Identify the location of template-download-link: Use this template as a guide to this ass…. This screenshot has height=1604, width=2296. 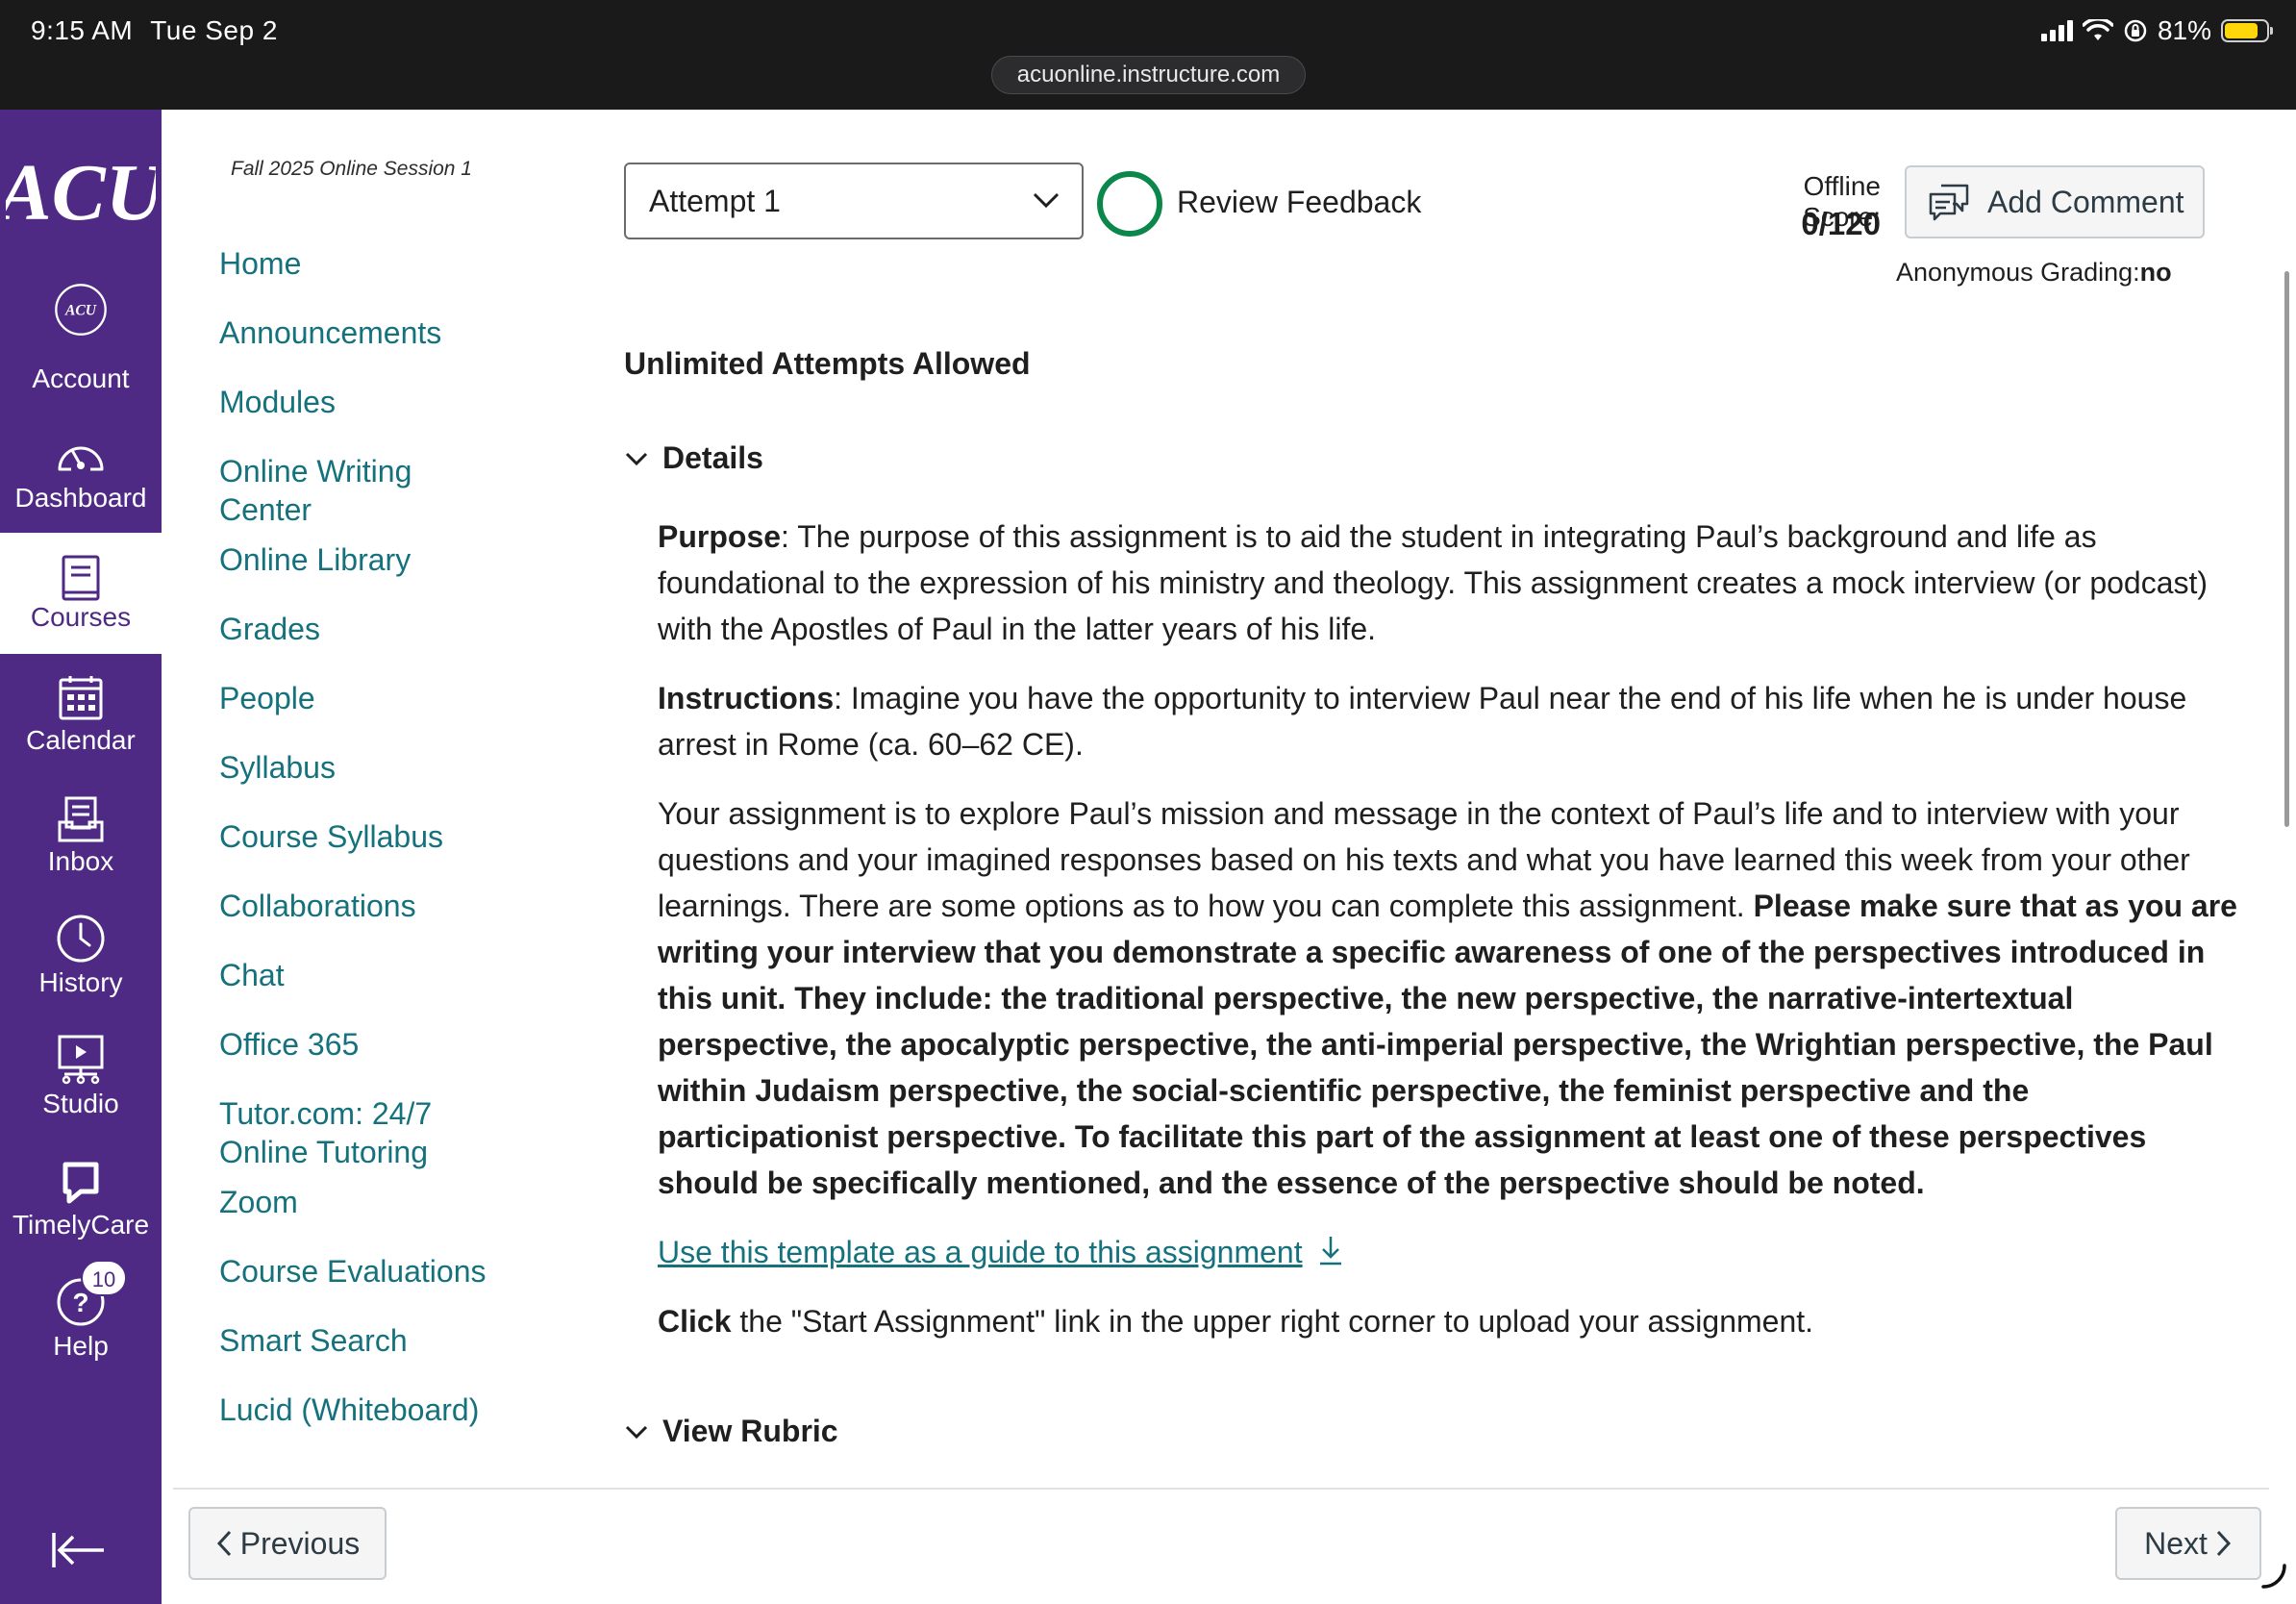
(980, 1252).